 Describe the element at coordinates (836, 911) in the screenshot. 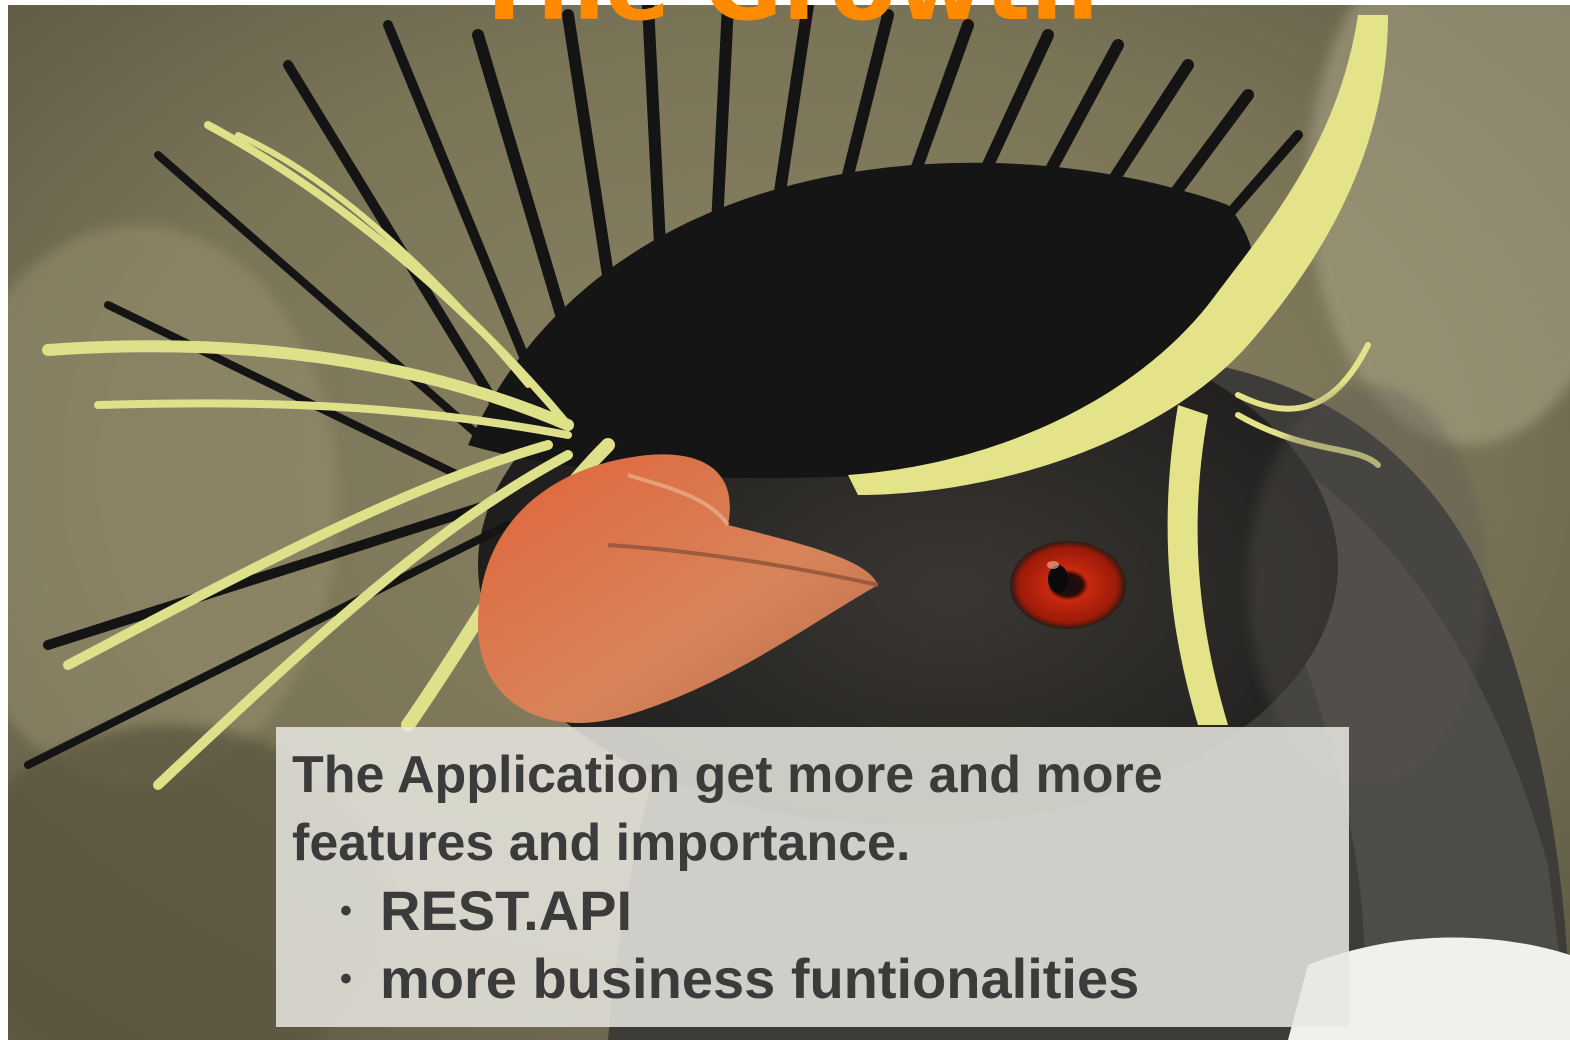

I see `bullet-item: • REST.API` at that location.